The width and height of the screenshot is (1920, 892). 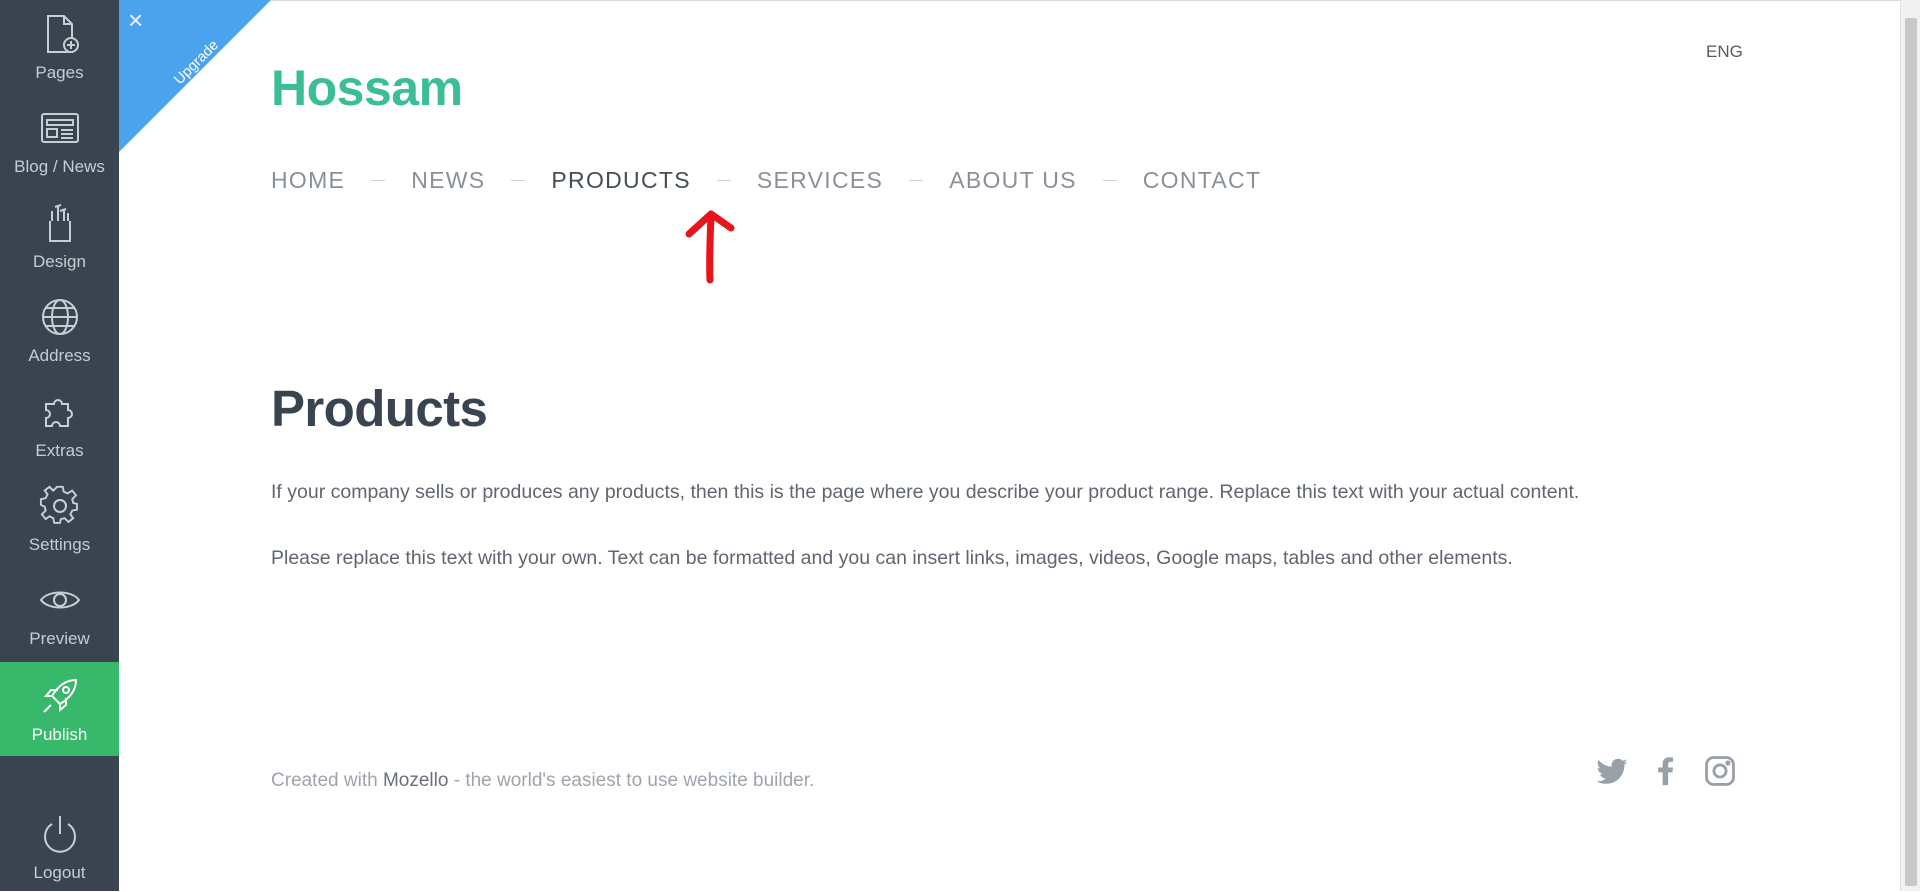 What do you see at coordinates (135, 20) in the screenshot?
I see `close-icon: ×` at bounding box center [135, 20].